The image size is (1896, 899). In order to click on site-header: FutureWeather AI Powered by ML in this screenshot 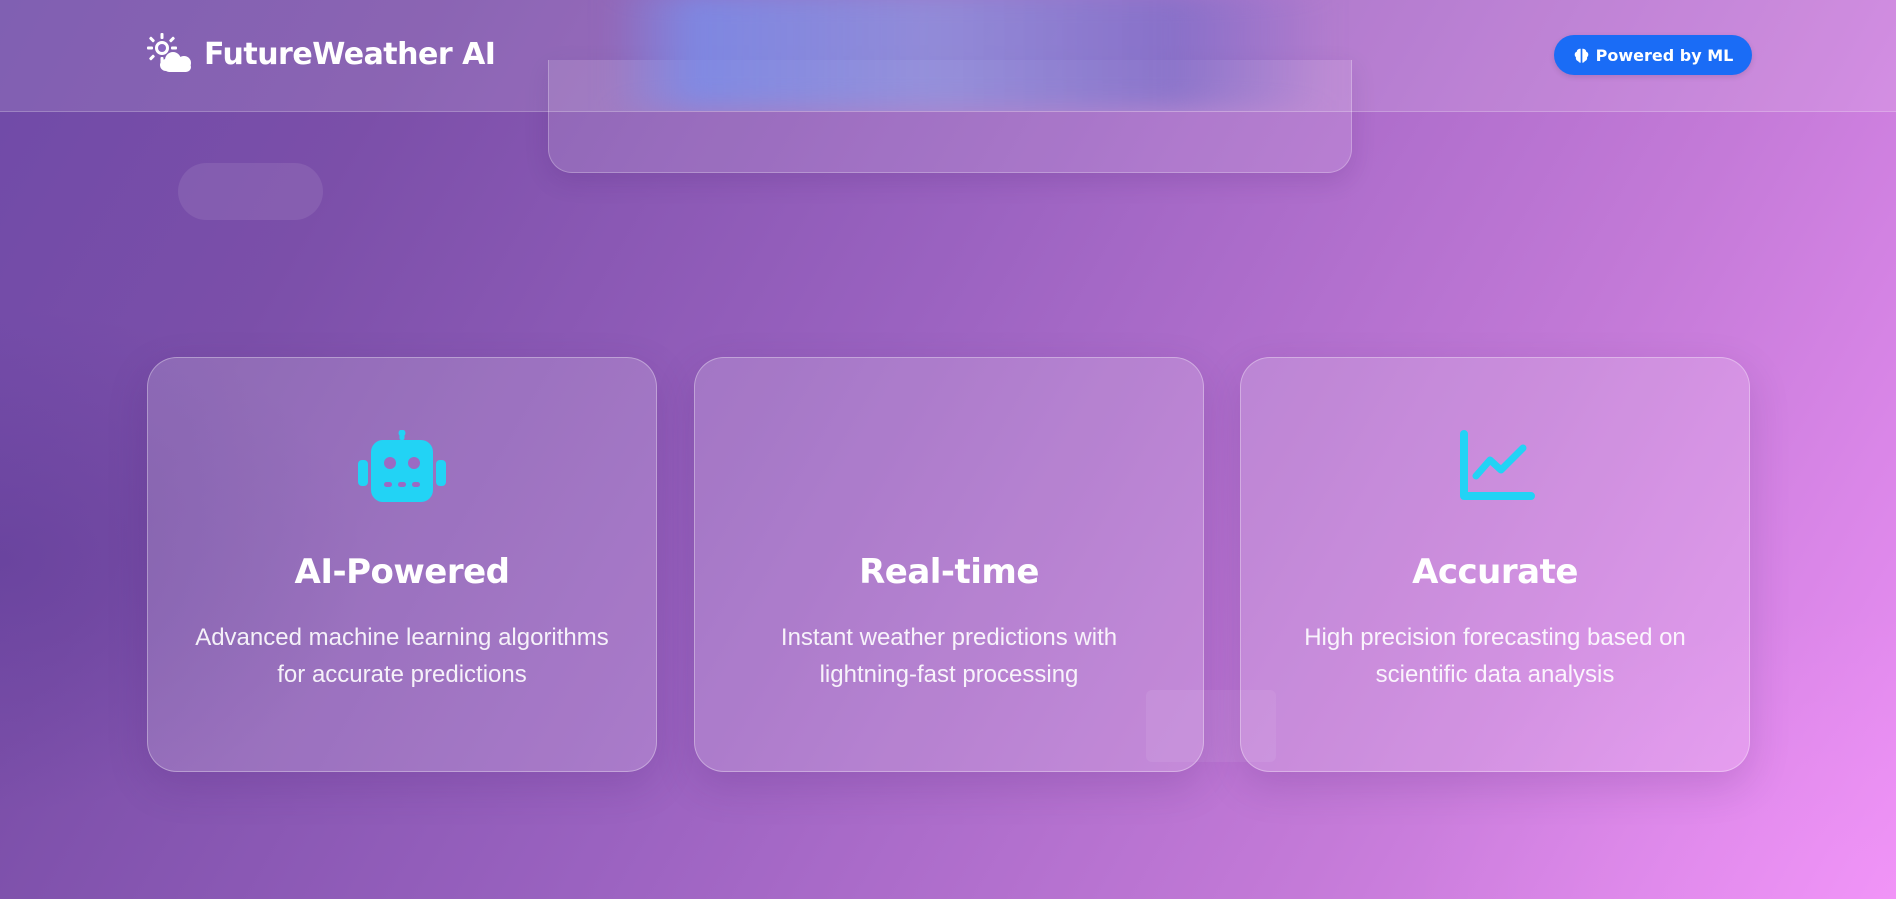, I will do `click(948, 56)`.